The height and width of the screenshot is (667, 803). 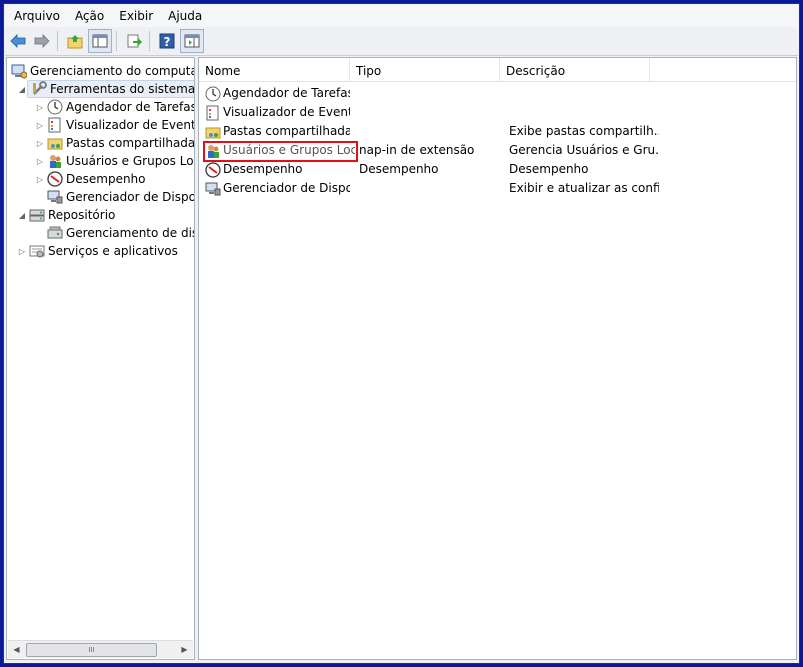 I want to click on item-name: Pastas compartilhadas, so click(x=286, y=131).